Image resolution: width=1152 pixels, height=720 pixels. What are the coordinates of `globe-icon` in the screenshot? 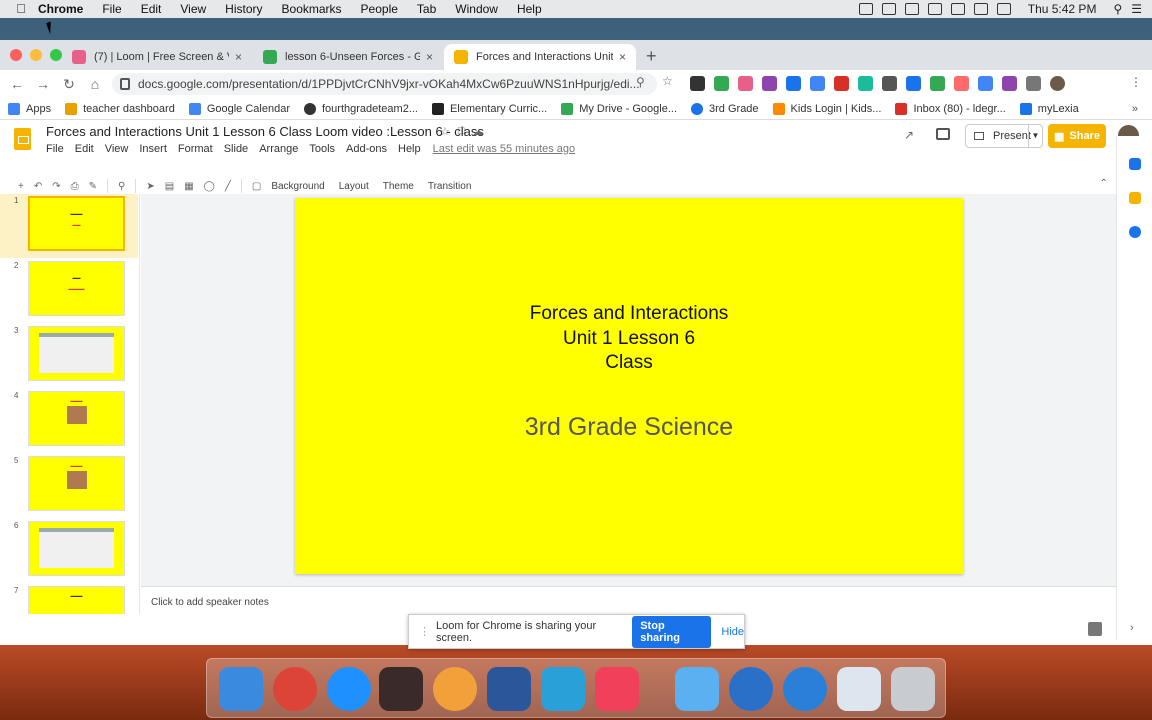 It's located at (751, 689).